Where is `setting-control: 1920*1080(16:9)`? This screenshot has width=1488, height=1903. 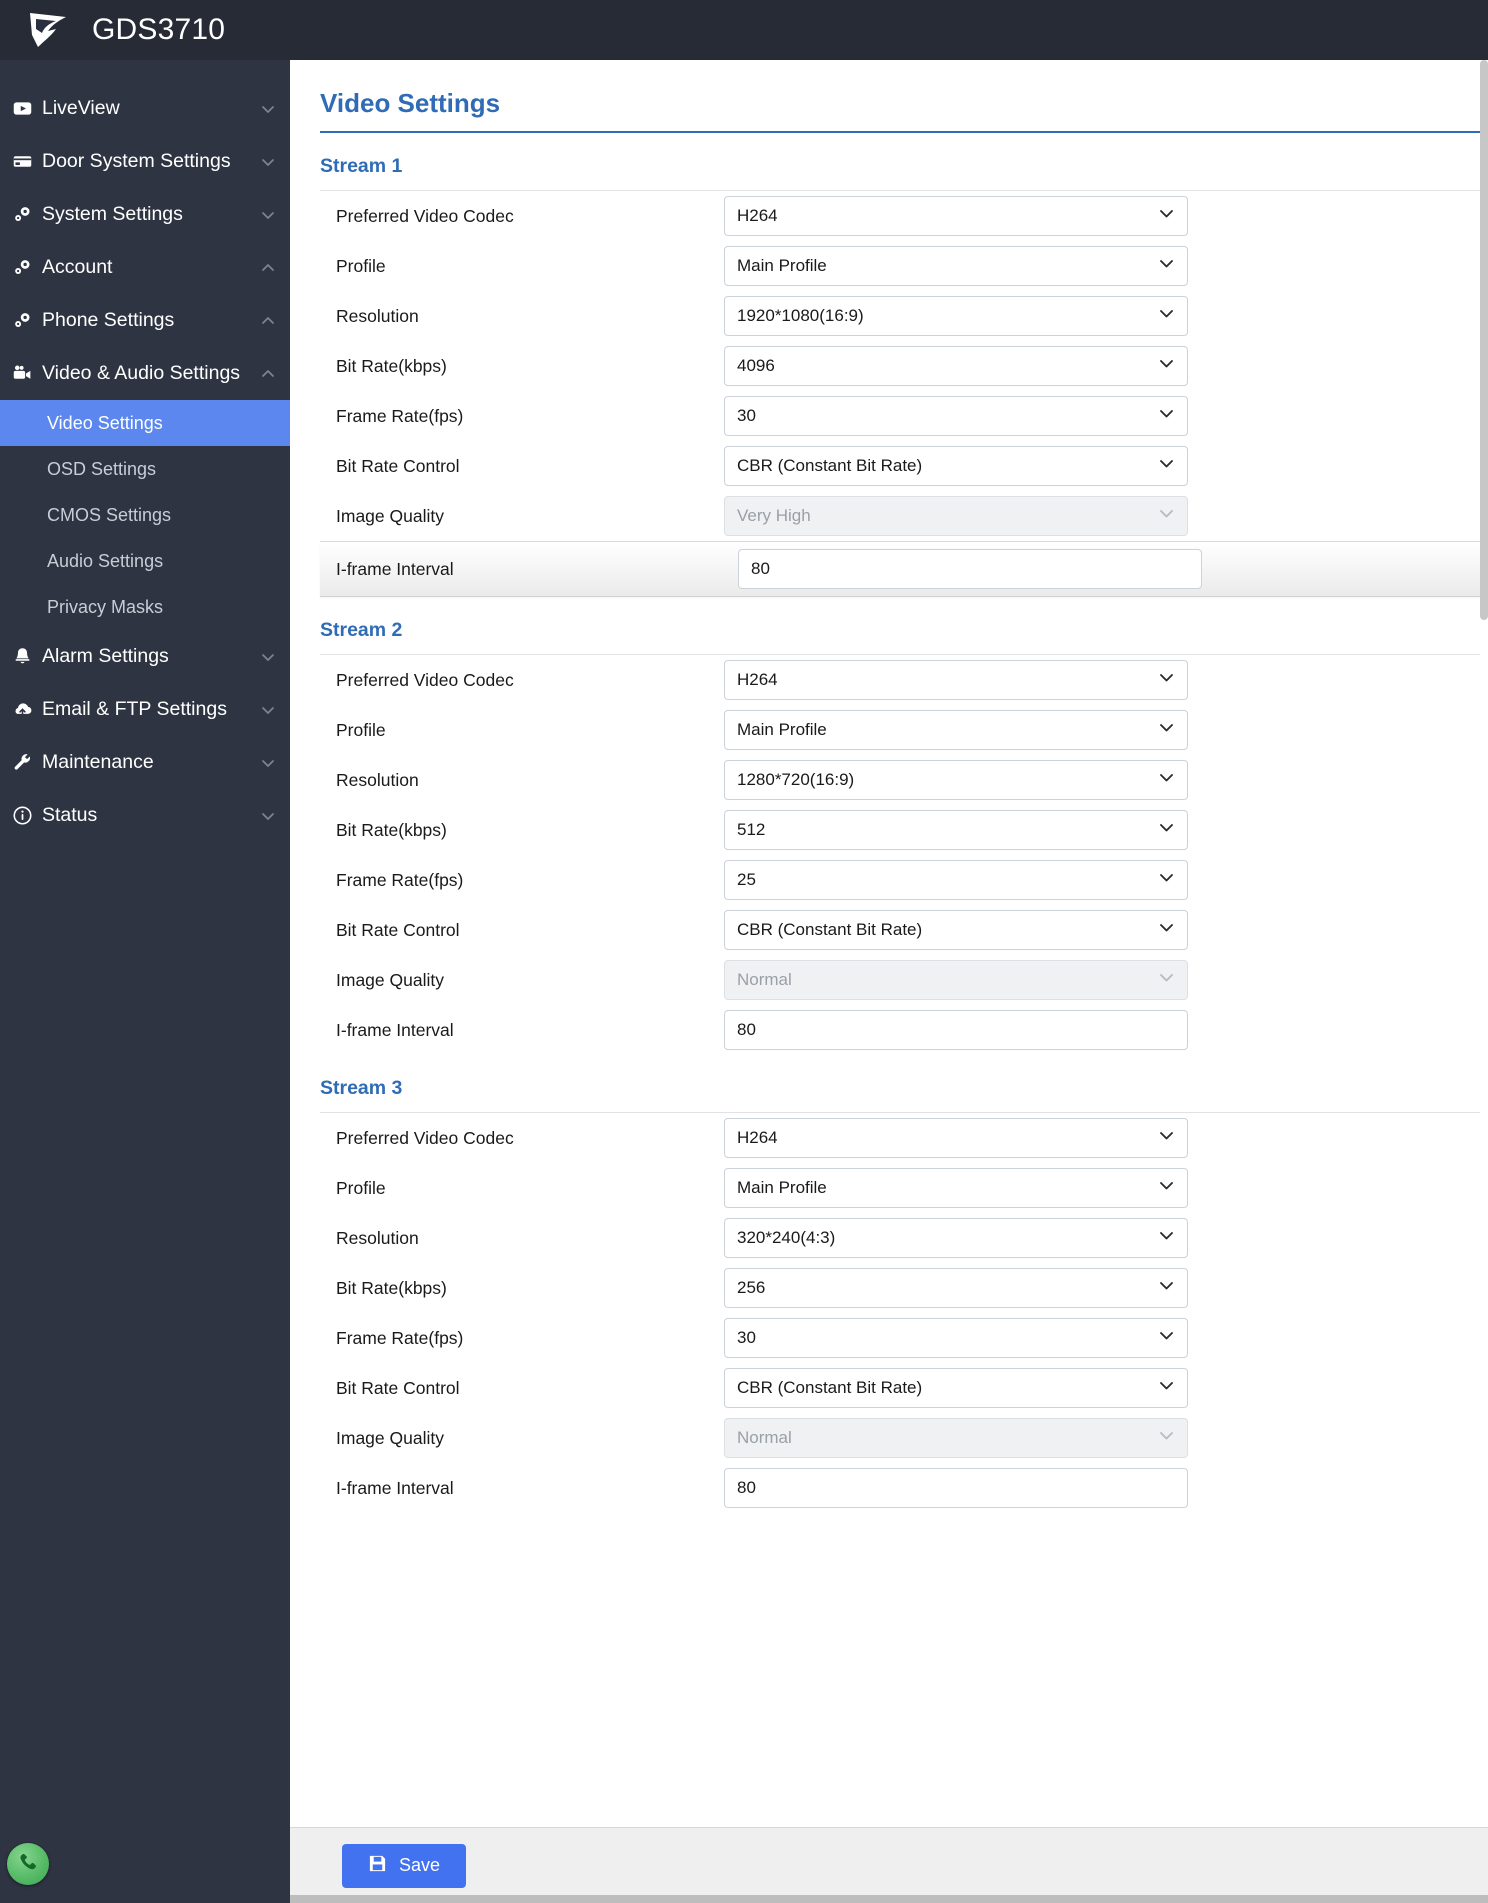
setting-control: 1920*1080(16:9) is located at coordinates (956, 316).